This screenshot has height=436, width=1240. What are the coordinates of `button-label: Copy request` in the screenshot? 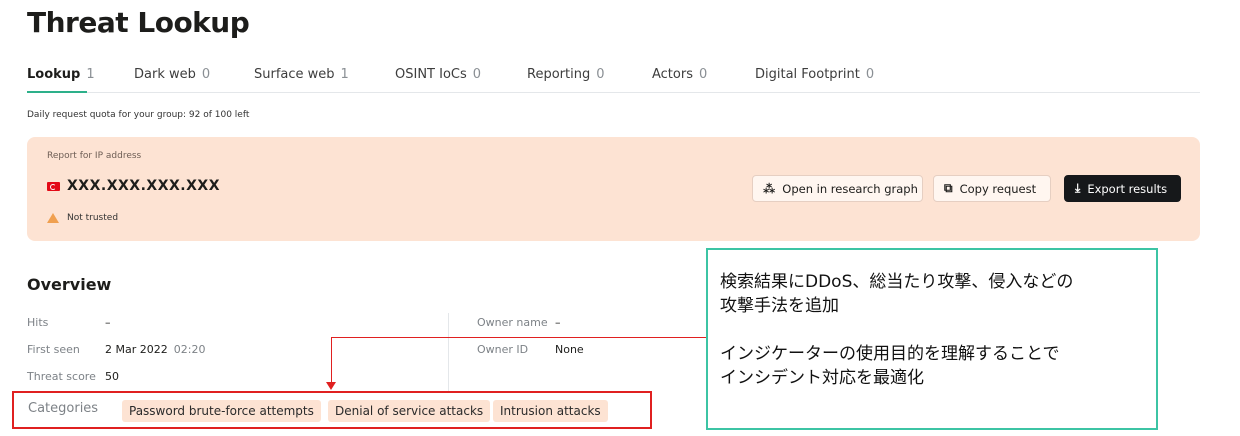 It's located at (998, 188).